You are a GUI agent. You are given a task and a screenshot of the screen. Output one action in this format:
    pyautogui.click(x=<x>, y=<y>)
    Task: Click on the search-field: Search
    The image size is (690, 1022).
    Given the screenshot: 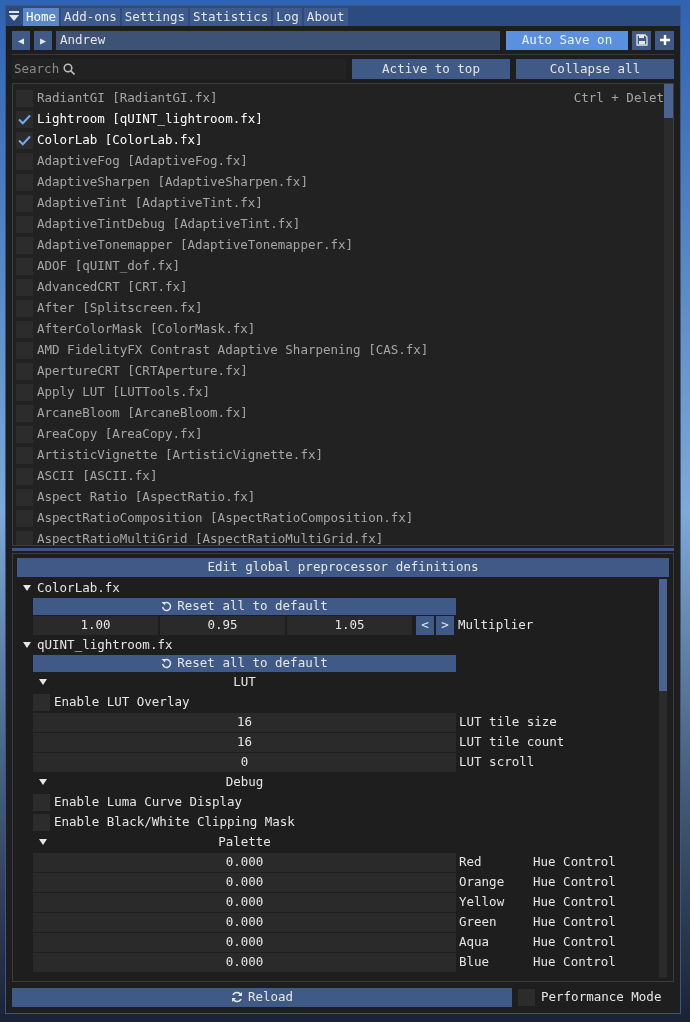 What is the action you would take?
    pyautogui.click(x=179, y=69)
    